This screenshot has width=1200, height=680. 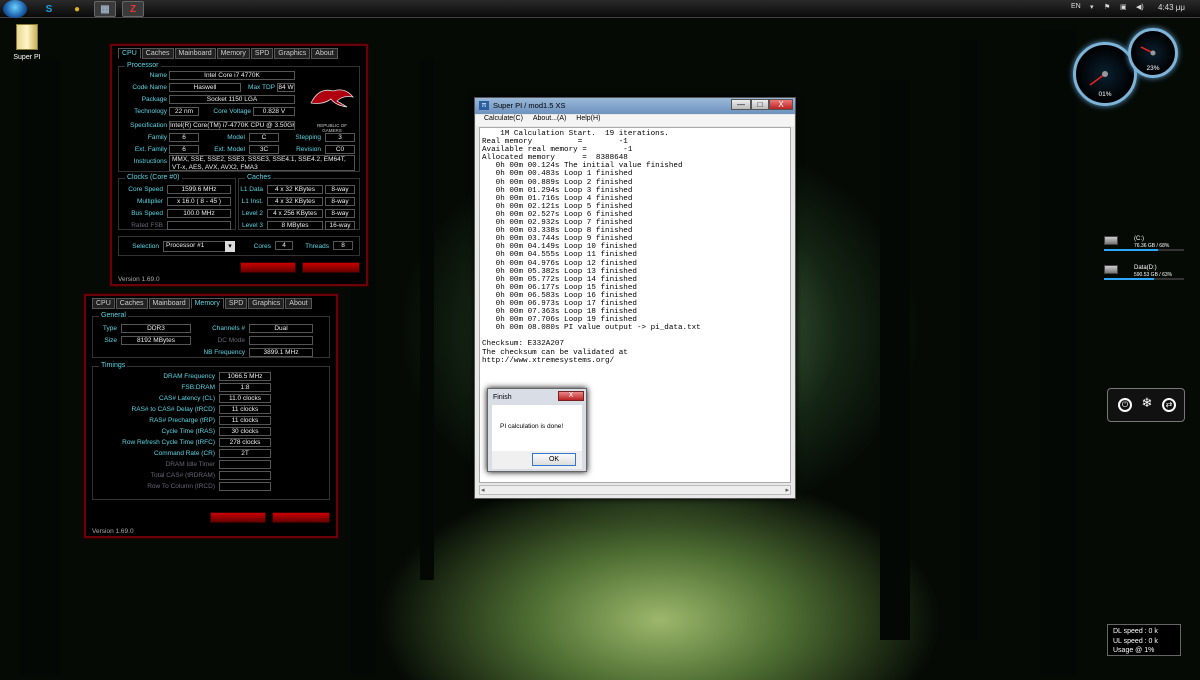 I want to click on busspeed-label: Bus Speed, so click(x=147, y=213).